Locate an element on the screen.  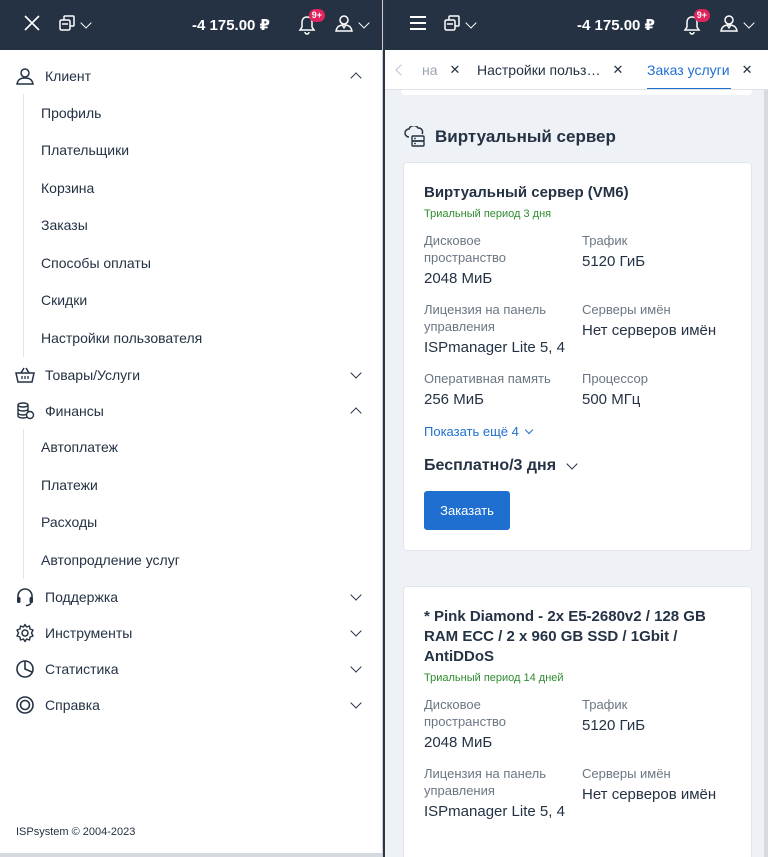
sidebar-group-help: Справка is located at coordinates (191, 705).